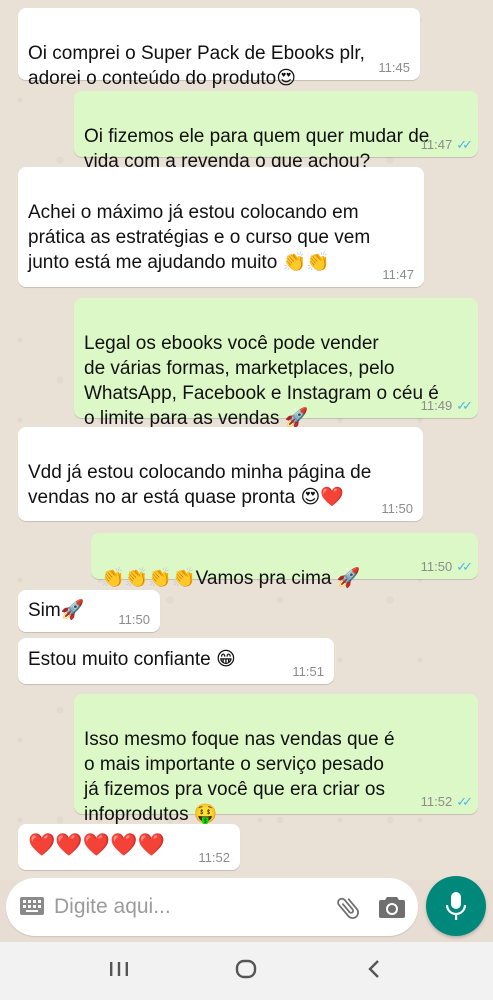 This screenshot has width=493, height=1000. What do you see at coordinates (398, 274) in the screenshot?
I see `message-time: 11:47` at bounding box center [398, 274].